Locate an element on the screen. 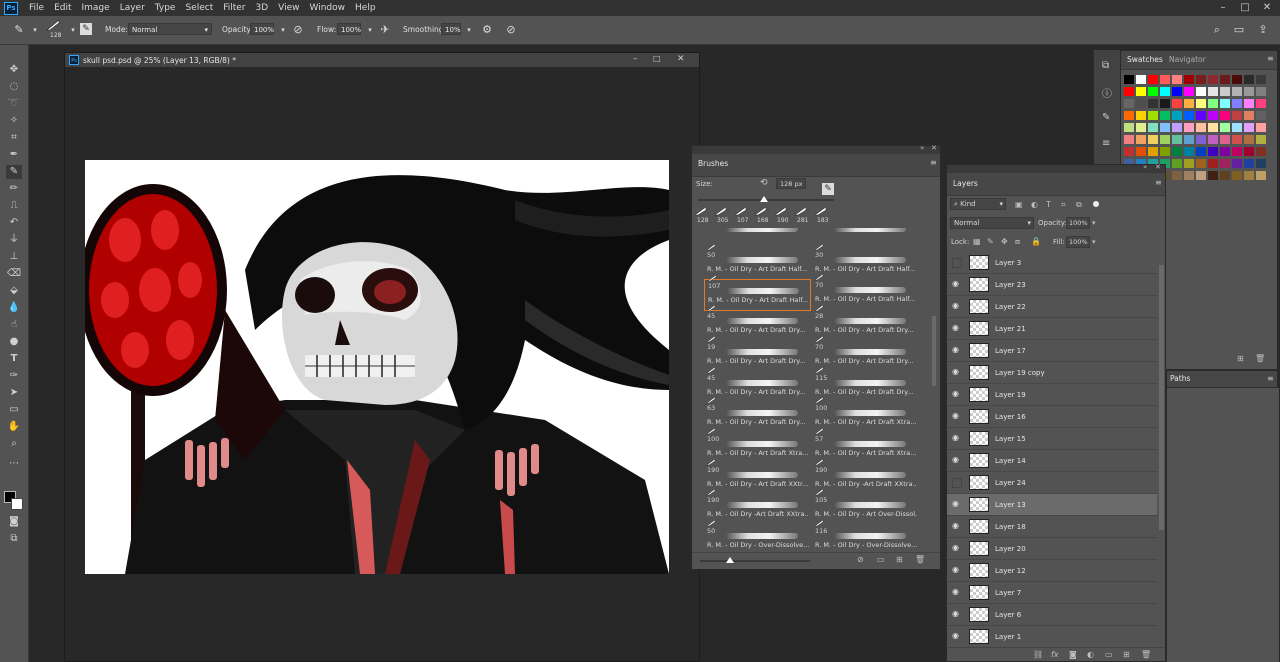 The width and height of the screenshot is (1280, 662). tab-brushes: Brushes is located at coordinates (713, 163).